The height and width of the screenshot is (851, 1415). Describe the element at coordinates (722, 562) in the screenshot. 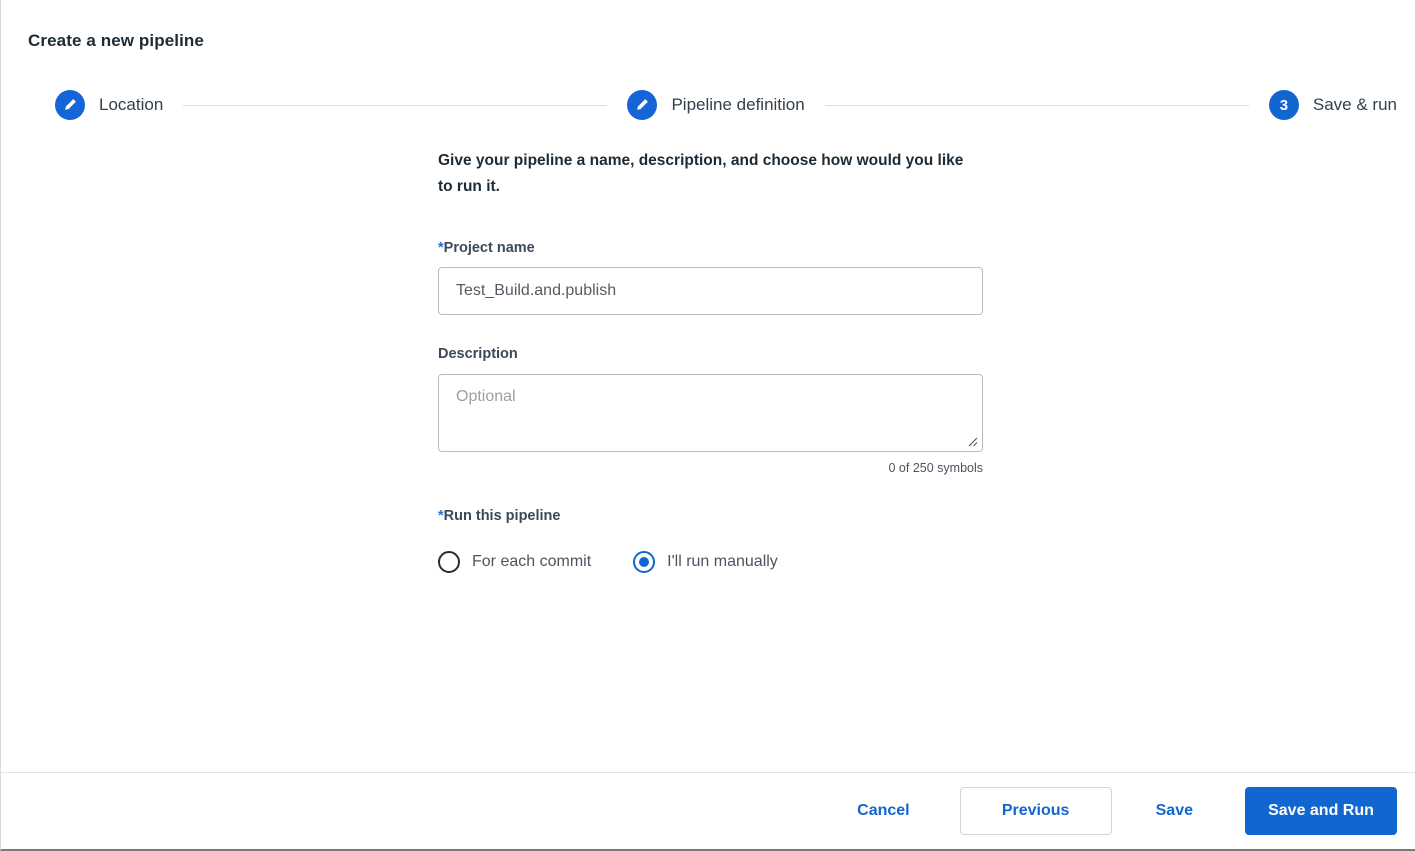

I see `radio-label-run-manually: I'll run manually` at that location.